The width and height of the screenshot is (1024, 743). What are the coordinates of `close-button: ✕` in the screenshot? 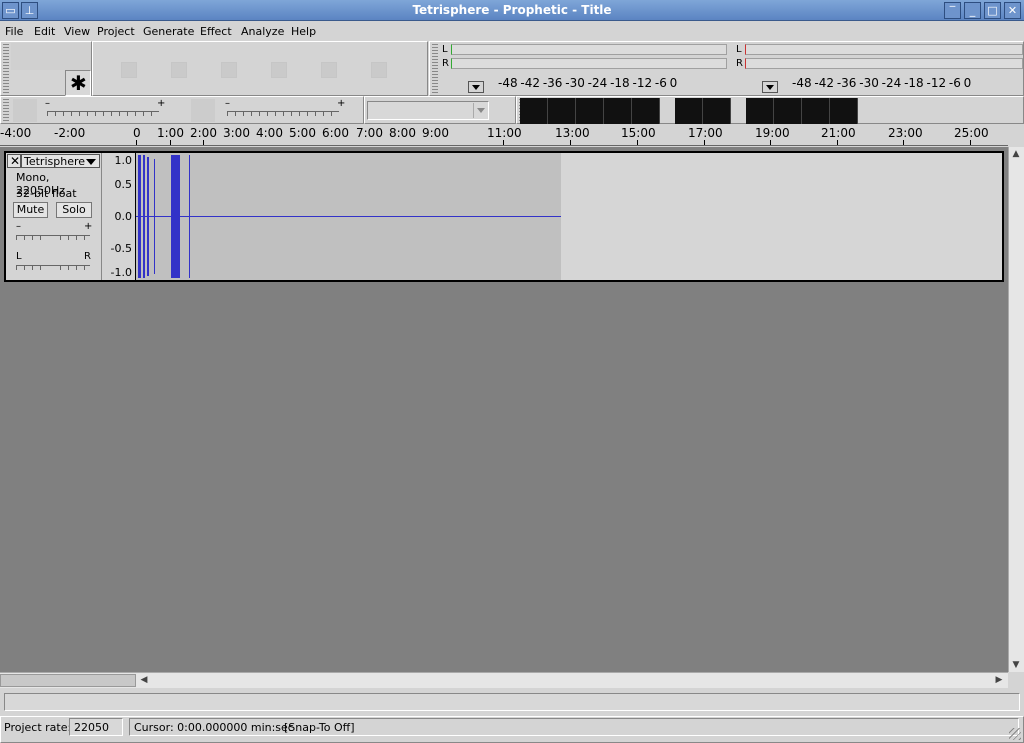 It's located at (1012, 10).